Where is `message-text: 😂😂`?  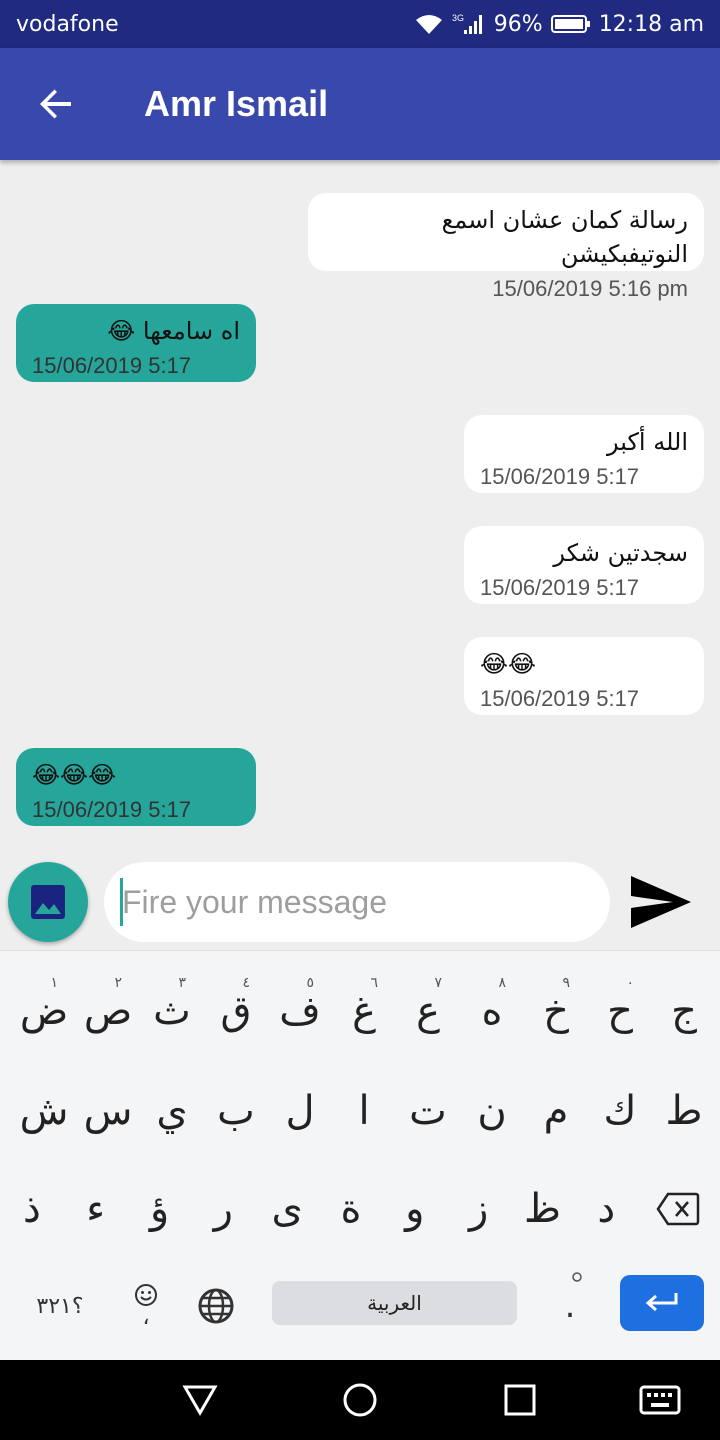
message-text: 😂😂 is located at coordinates (508, 664).